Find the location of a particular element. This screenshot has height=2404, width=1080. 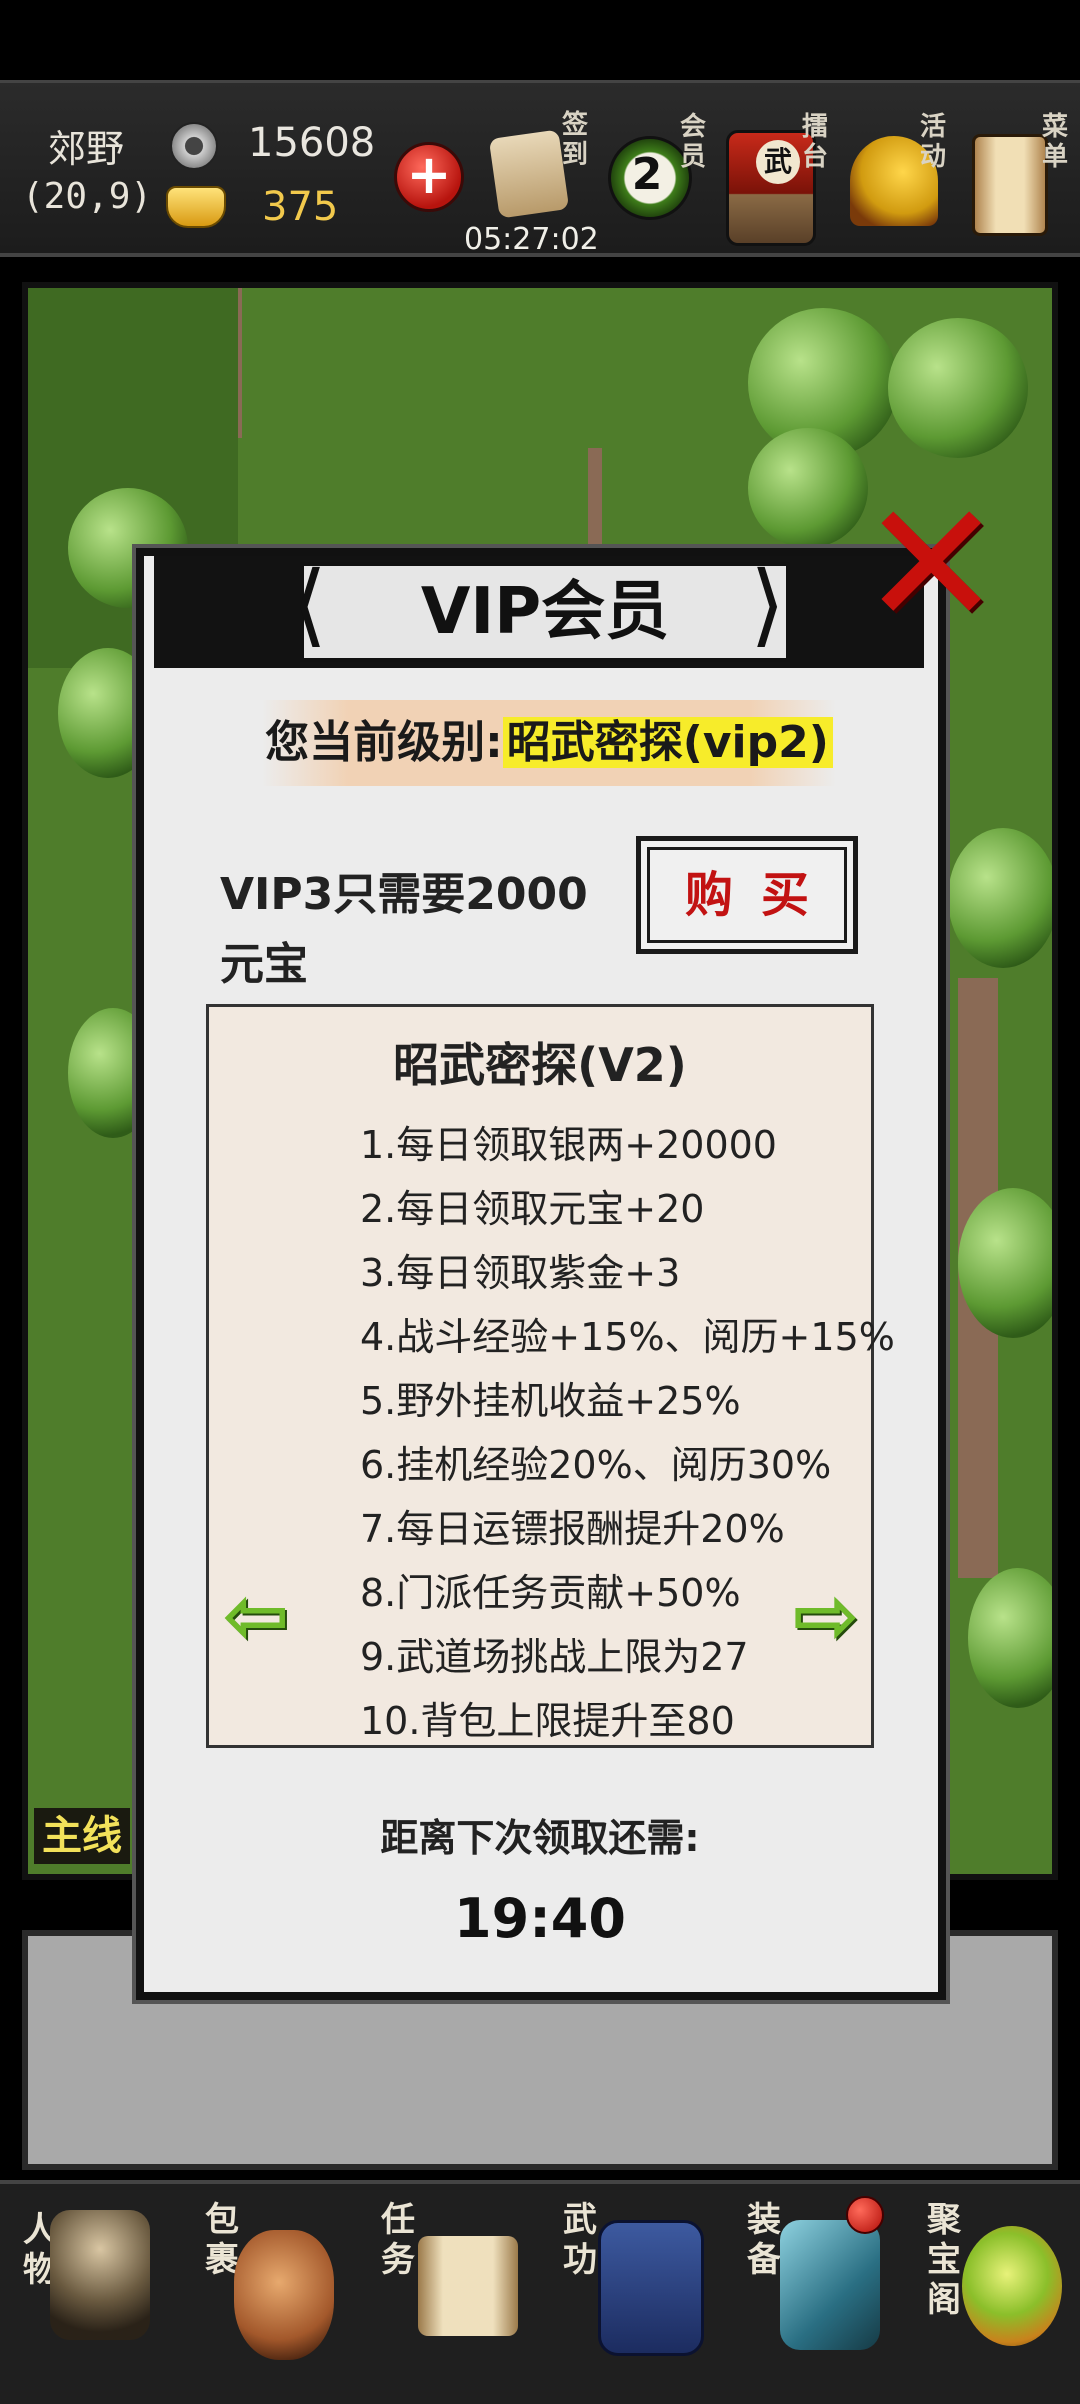

task-scroll-icon is located at coordinates (468, 2286).